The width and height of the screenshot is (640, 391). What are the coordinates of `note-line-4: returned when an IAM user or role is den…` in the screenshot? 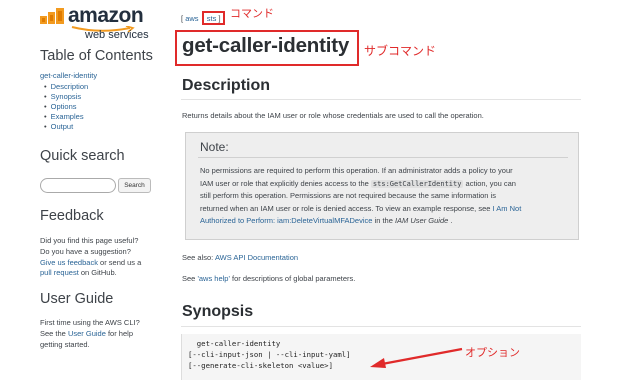 It's located at (346, 208).